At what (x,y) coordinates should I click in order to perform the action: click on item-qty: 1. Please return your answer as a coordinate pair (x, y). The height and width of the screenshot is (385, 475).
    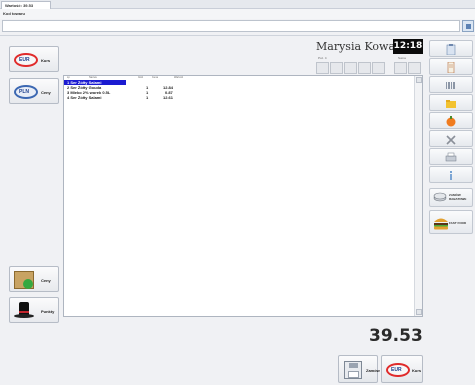
    Looking at the image, I should click on (147, 97).